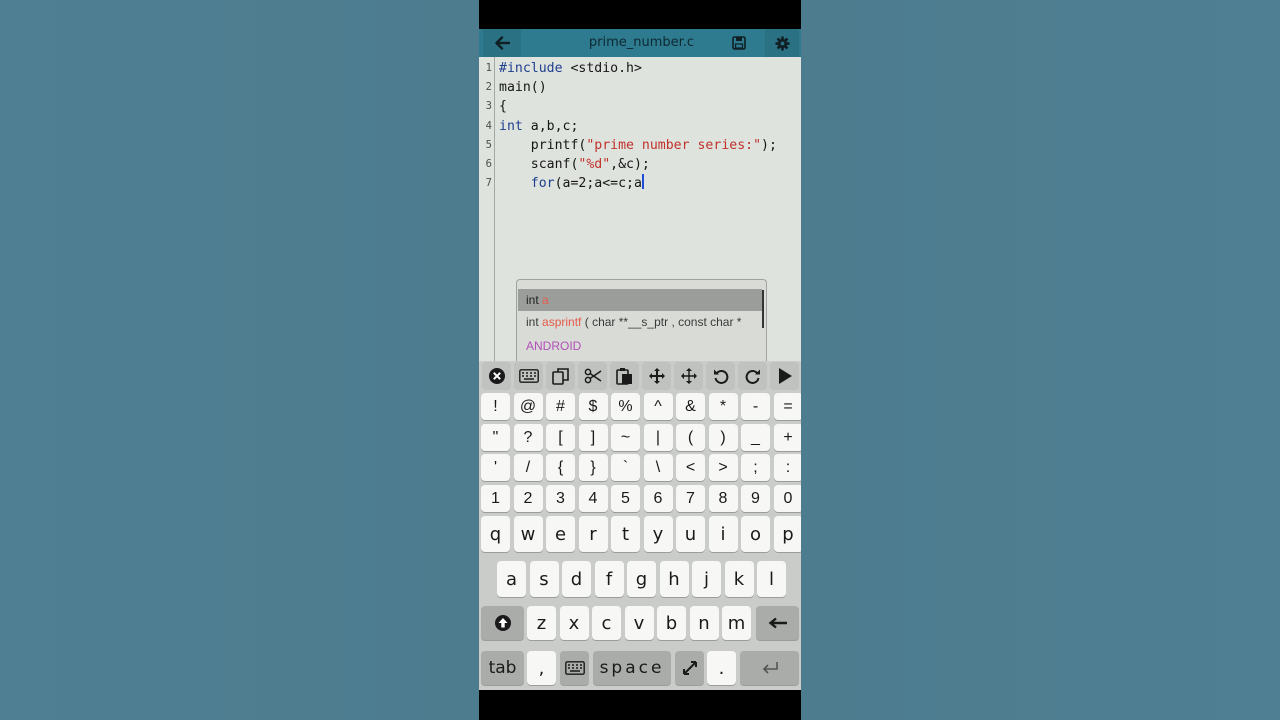 The height and width of the screenshot is (720, 1280). I want to click on letter-key: i, so click(723, 534).